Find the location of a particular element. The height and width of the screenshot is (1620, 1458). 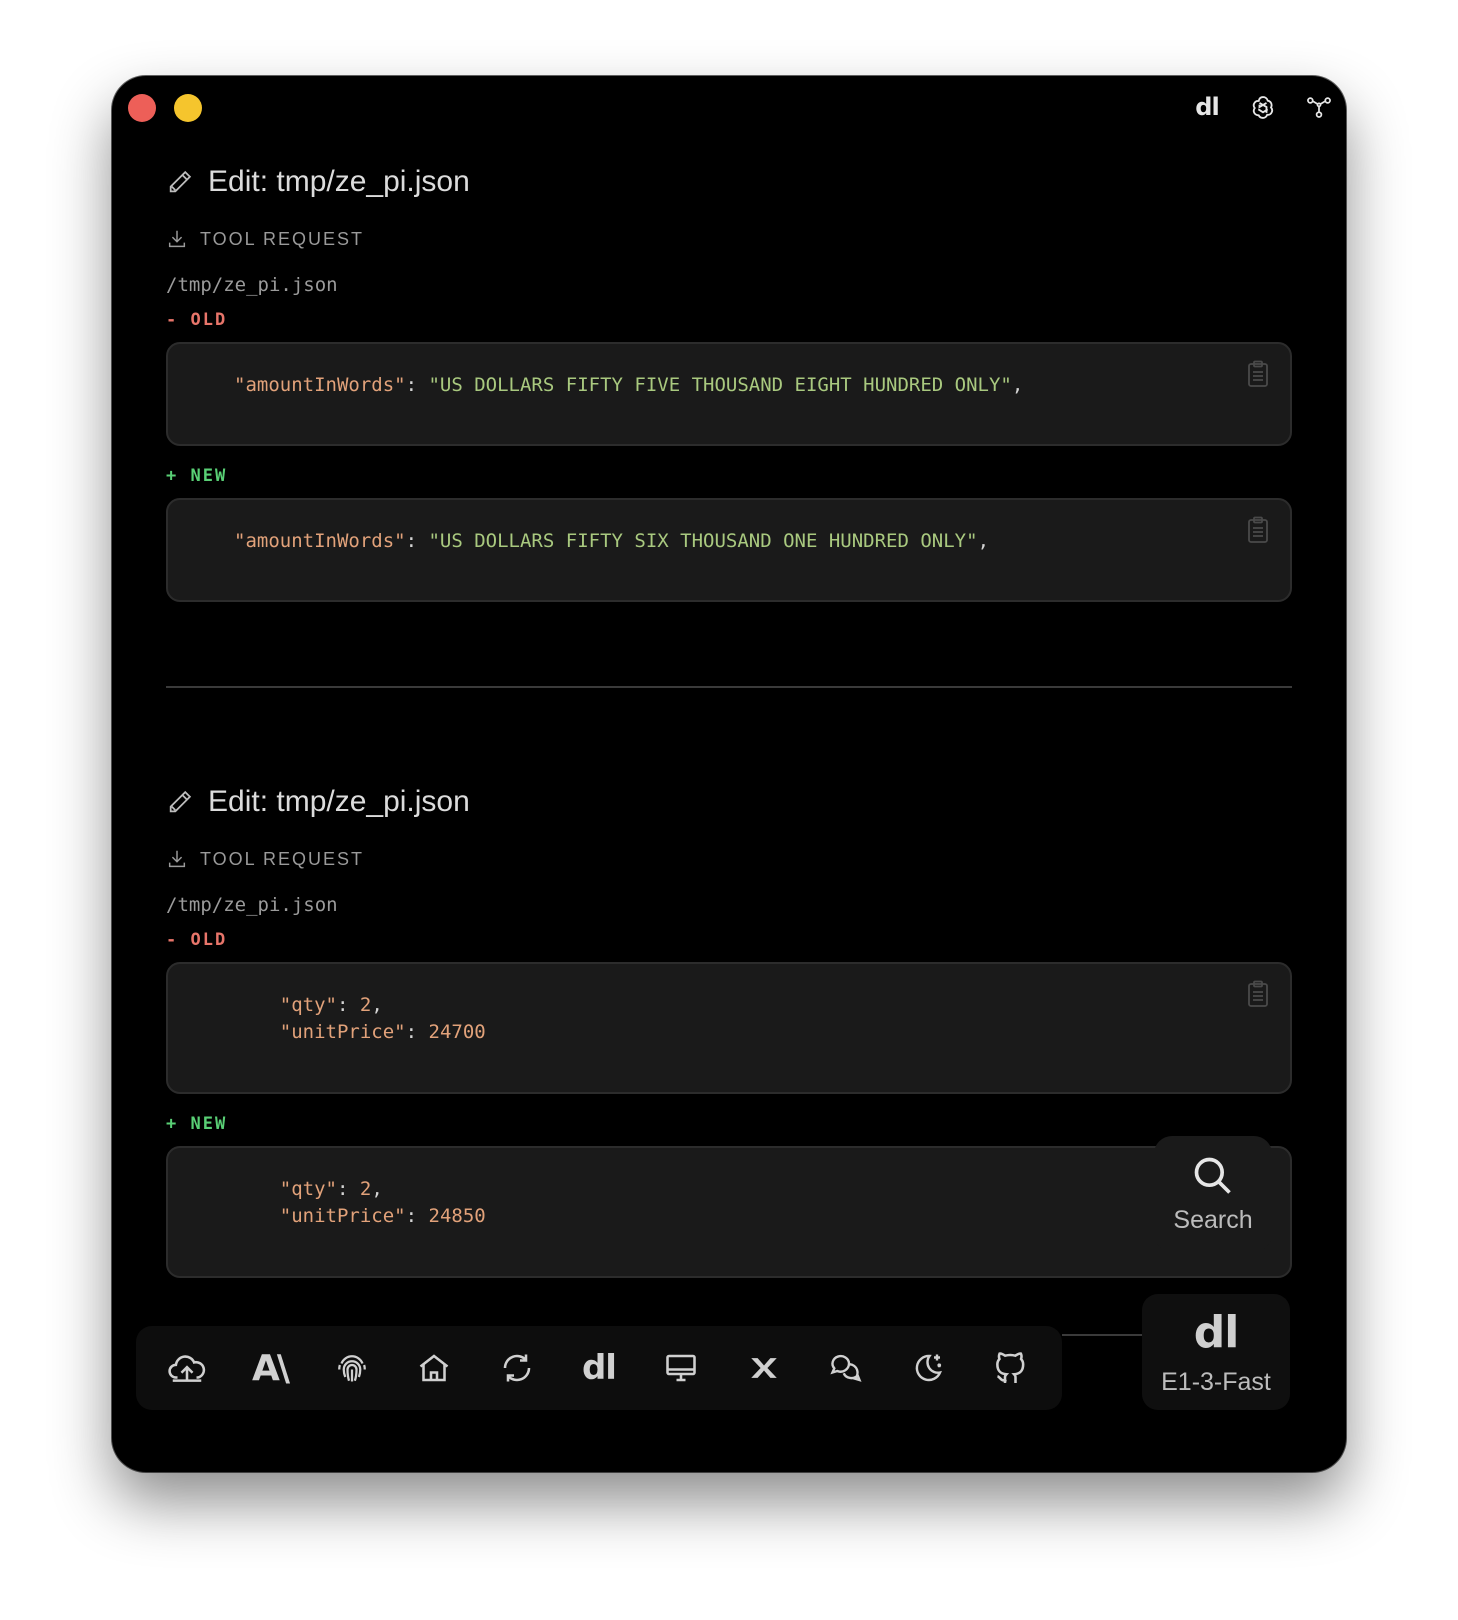

section-divider is located at coordinates (729, 687).